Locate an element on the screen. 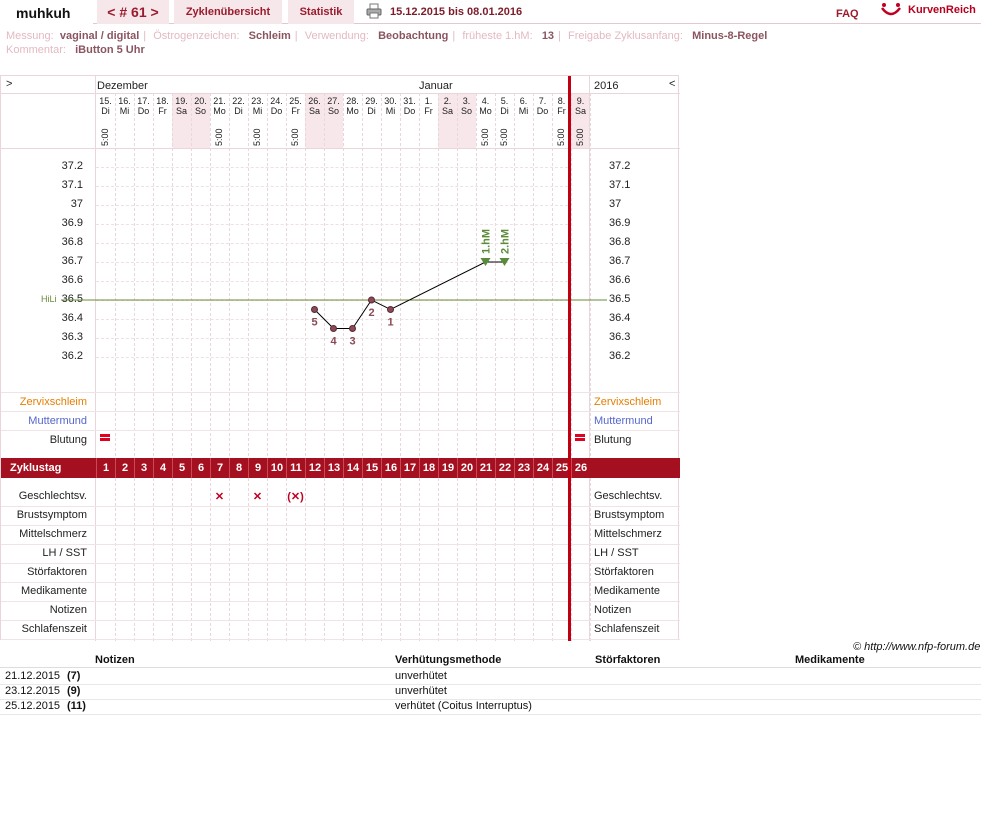 The width and height of the screenshot is (981, 819). meta-key-kommentar: Kommentar: is located at coordinates (36, 50).